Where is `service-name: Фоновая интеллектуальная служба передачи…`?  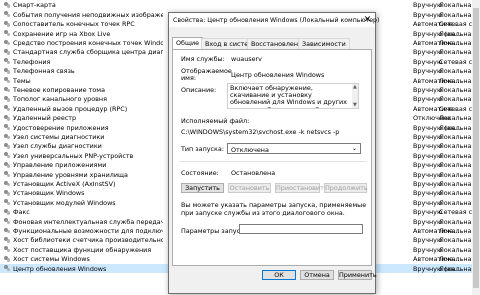
service-name: Фоновая интеллектуальная служба передачи… is located at coordinates (88, 221).